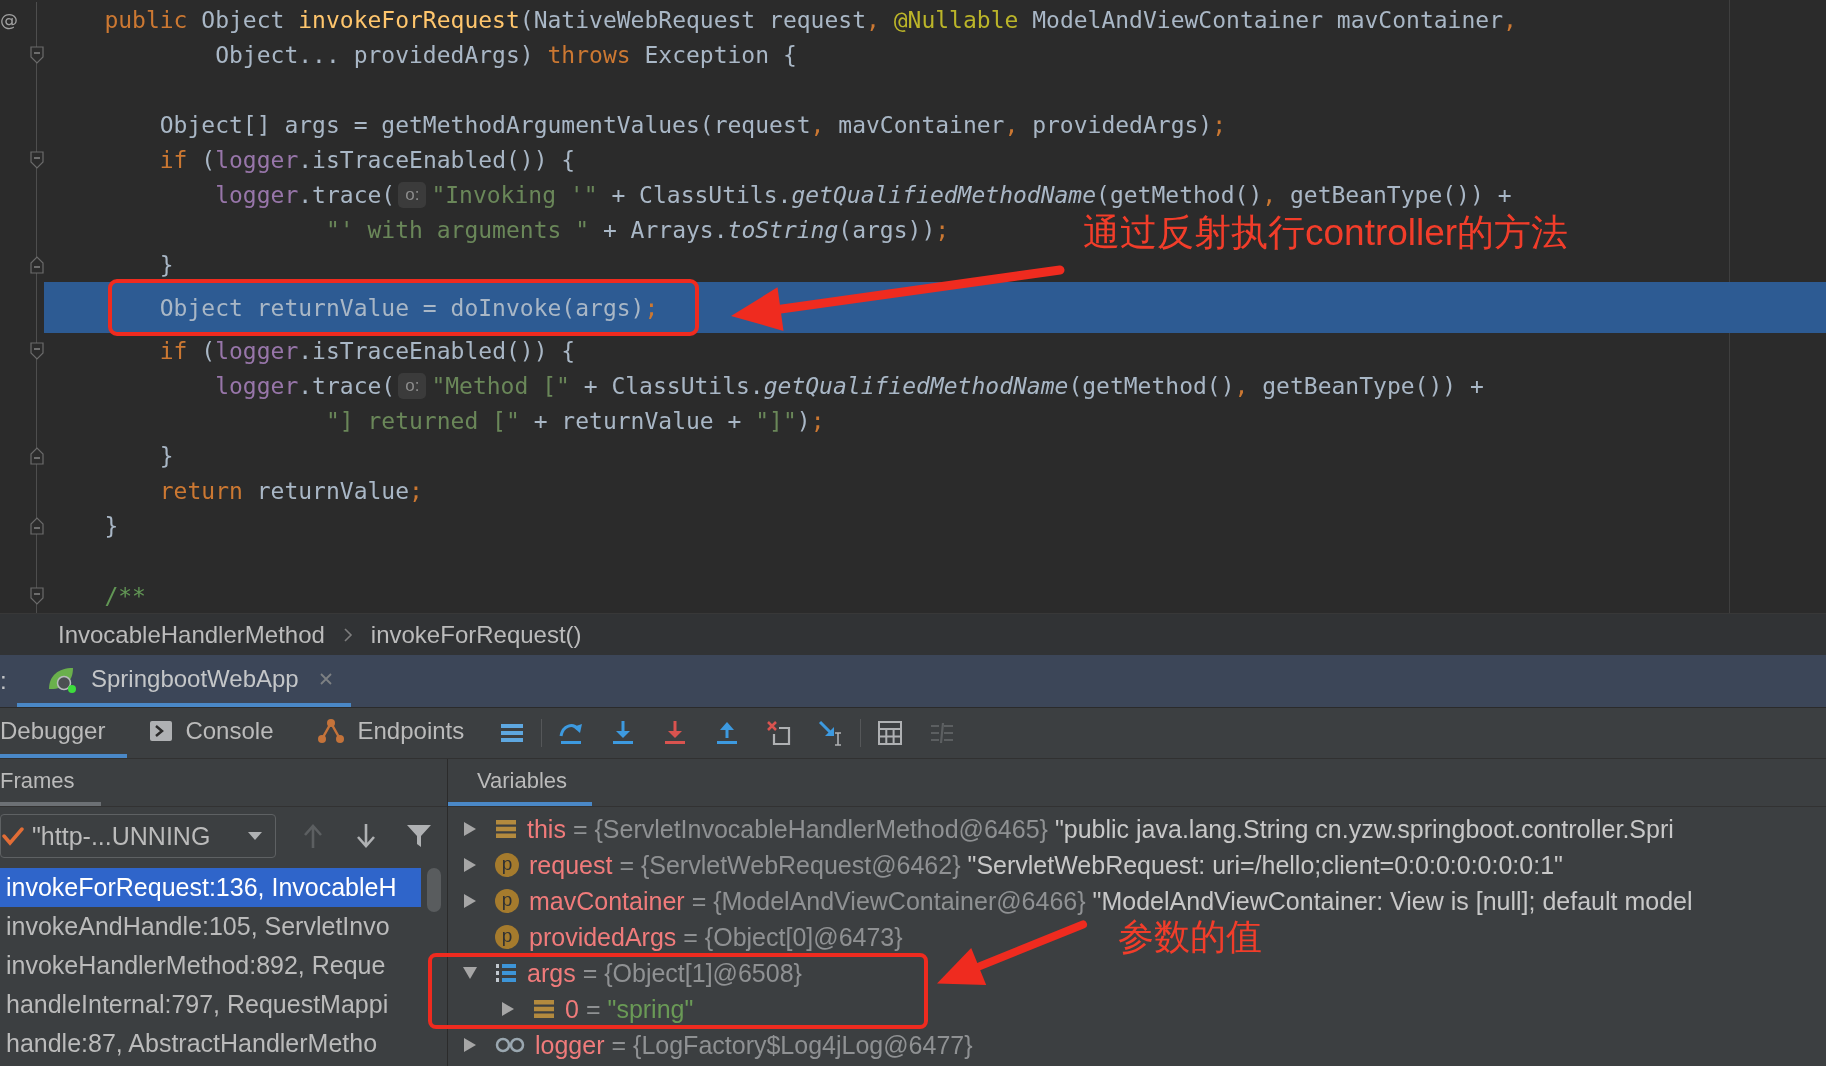 The height and width of the screenshot is (1066, 1826). What do you see at coordinates (161, 731) in the screenshot?
I see `terminal-icon` at bounding box center [161, 731].